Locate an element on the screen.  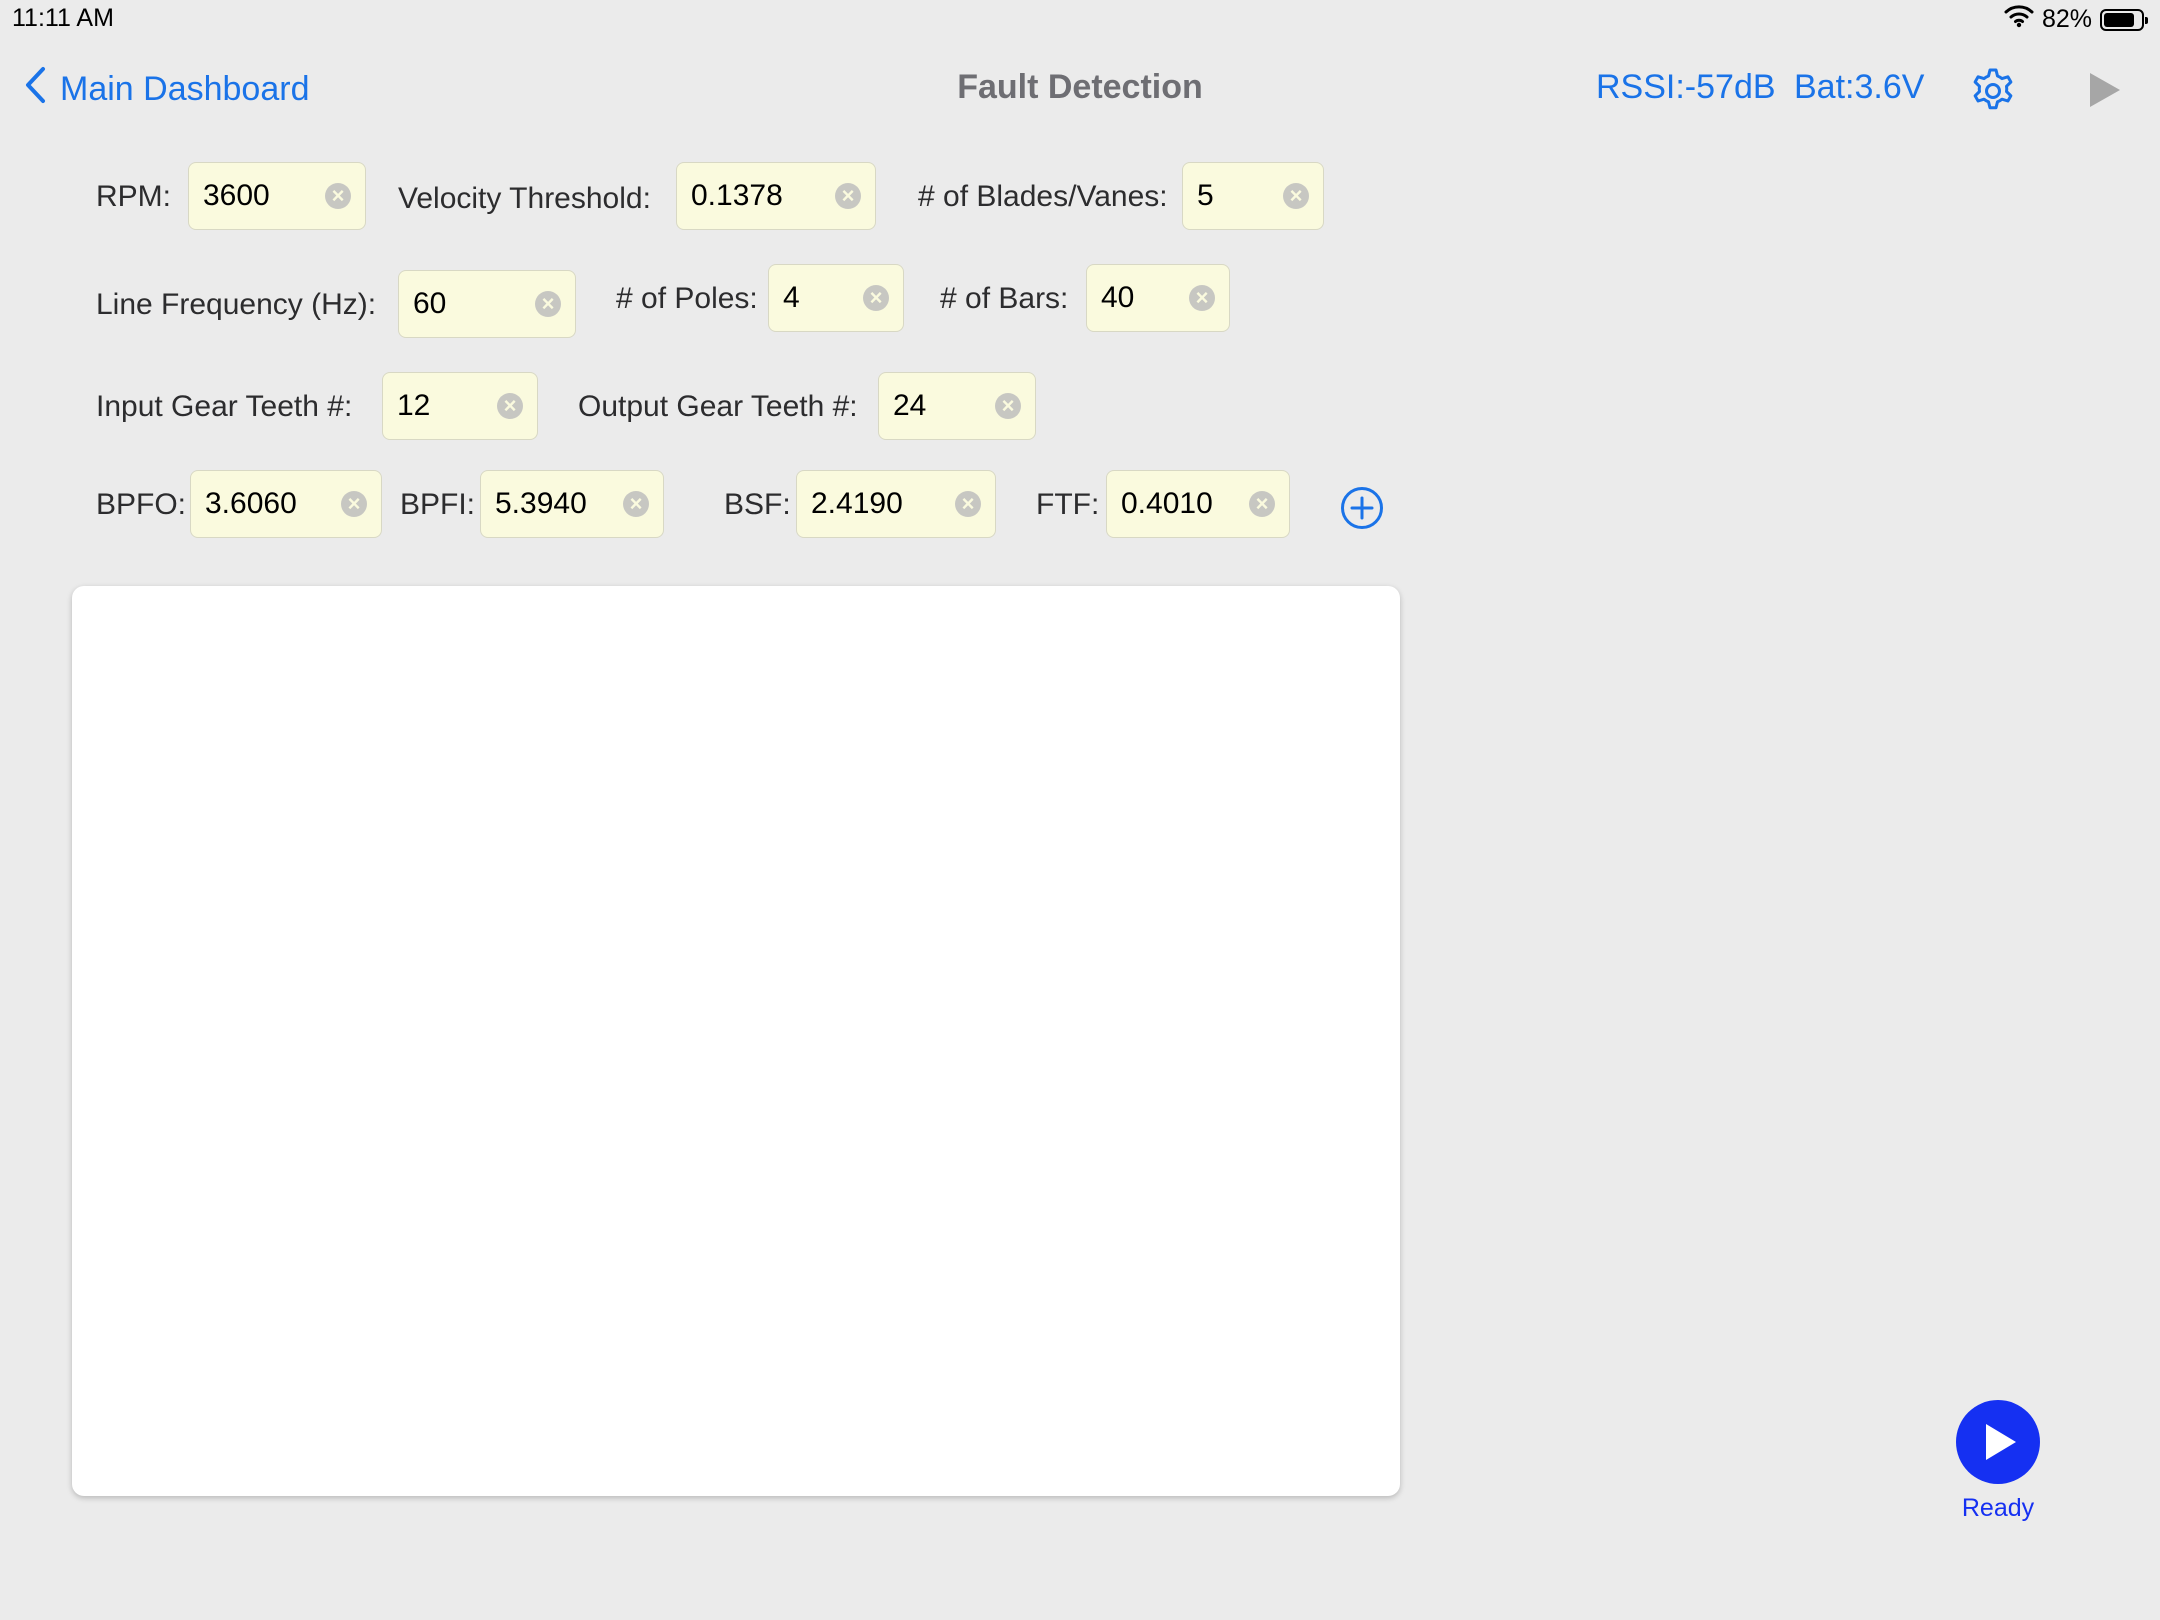
poles-input is located at coordinates (823, 298).